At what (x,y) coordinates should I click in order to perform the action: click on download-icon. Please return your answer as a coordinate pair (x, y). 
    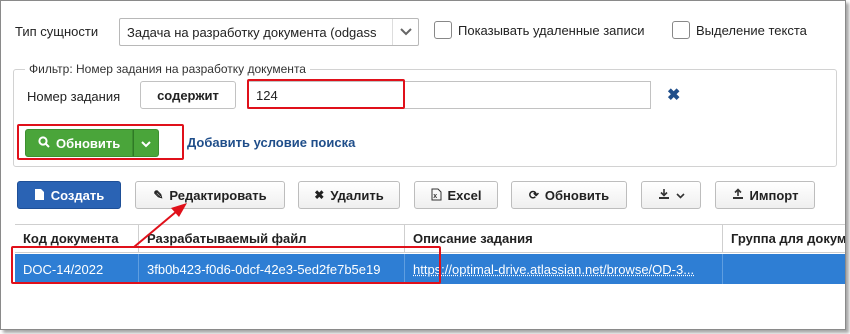
    Looking at the image, I should click on (664, 195).